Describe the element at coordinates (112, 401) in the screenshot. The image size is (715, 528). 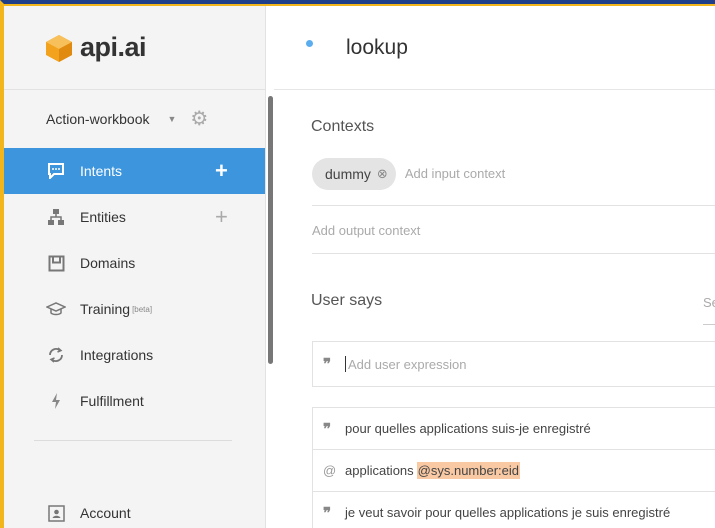
I see `sidebar-item-label: Fulfillment` at that location.